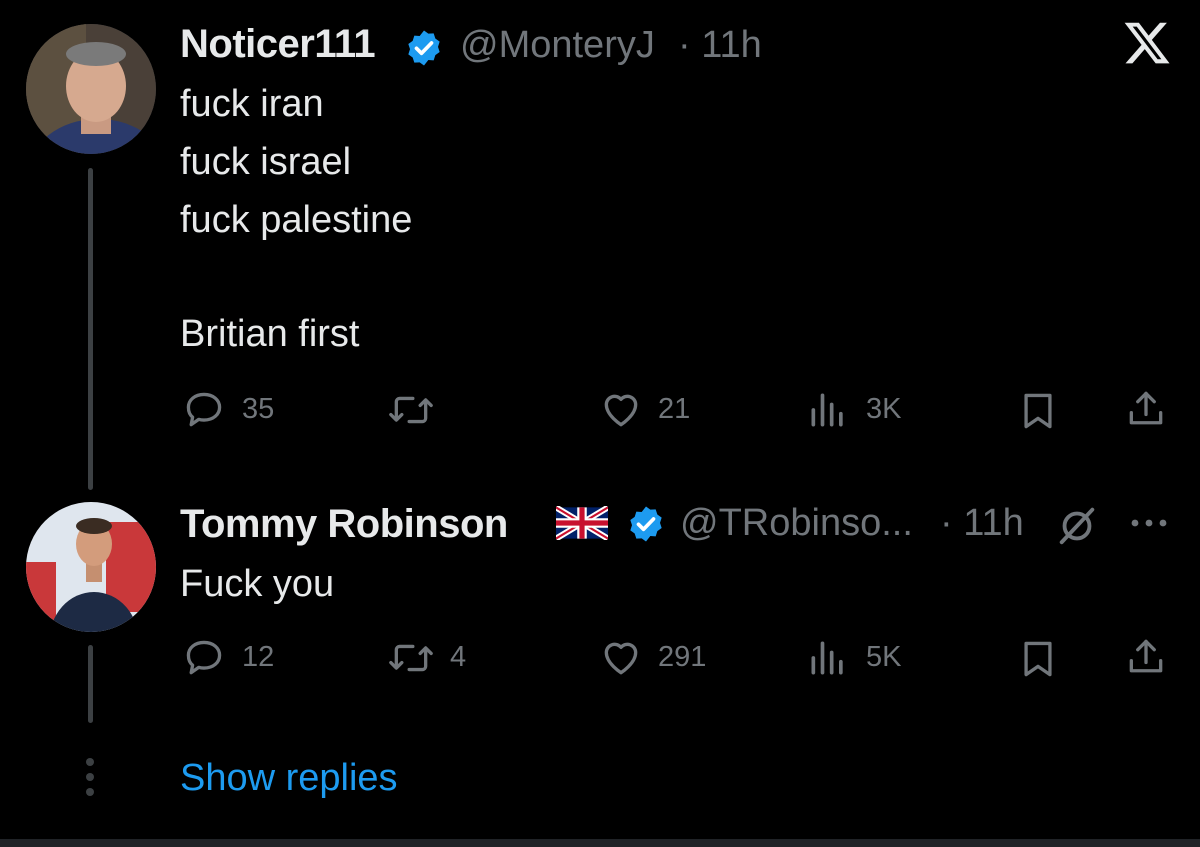 The width and height of the screenshot is (1200, 847). I want to click on bottom-divider, so click(600, 843).